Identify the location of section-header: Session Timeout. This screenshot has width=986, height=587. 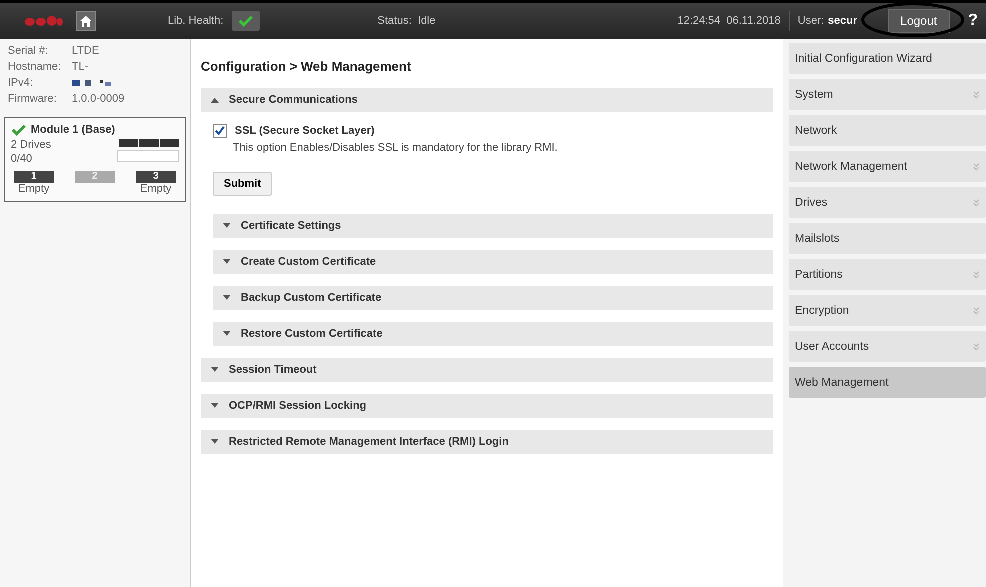
(487, 370).